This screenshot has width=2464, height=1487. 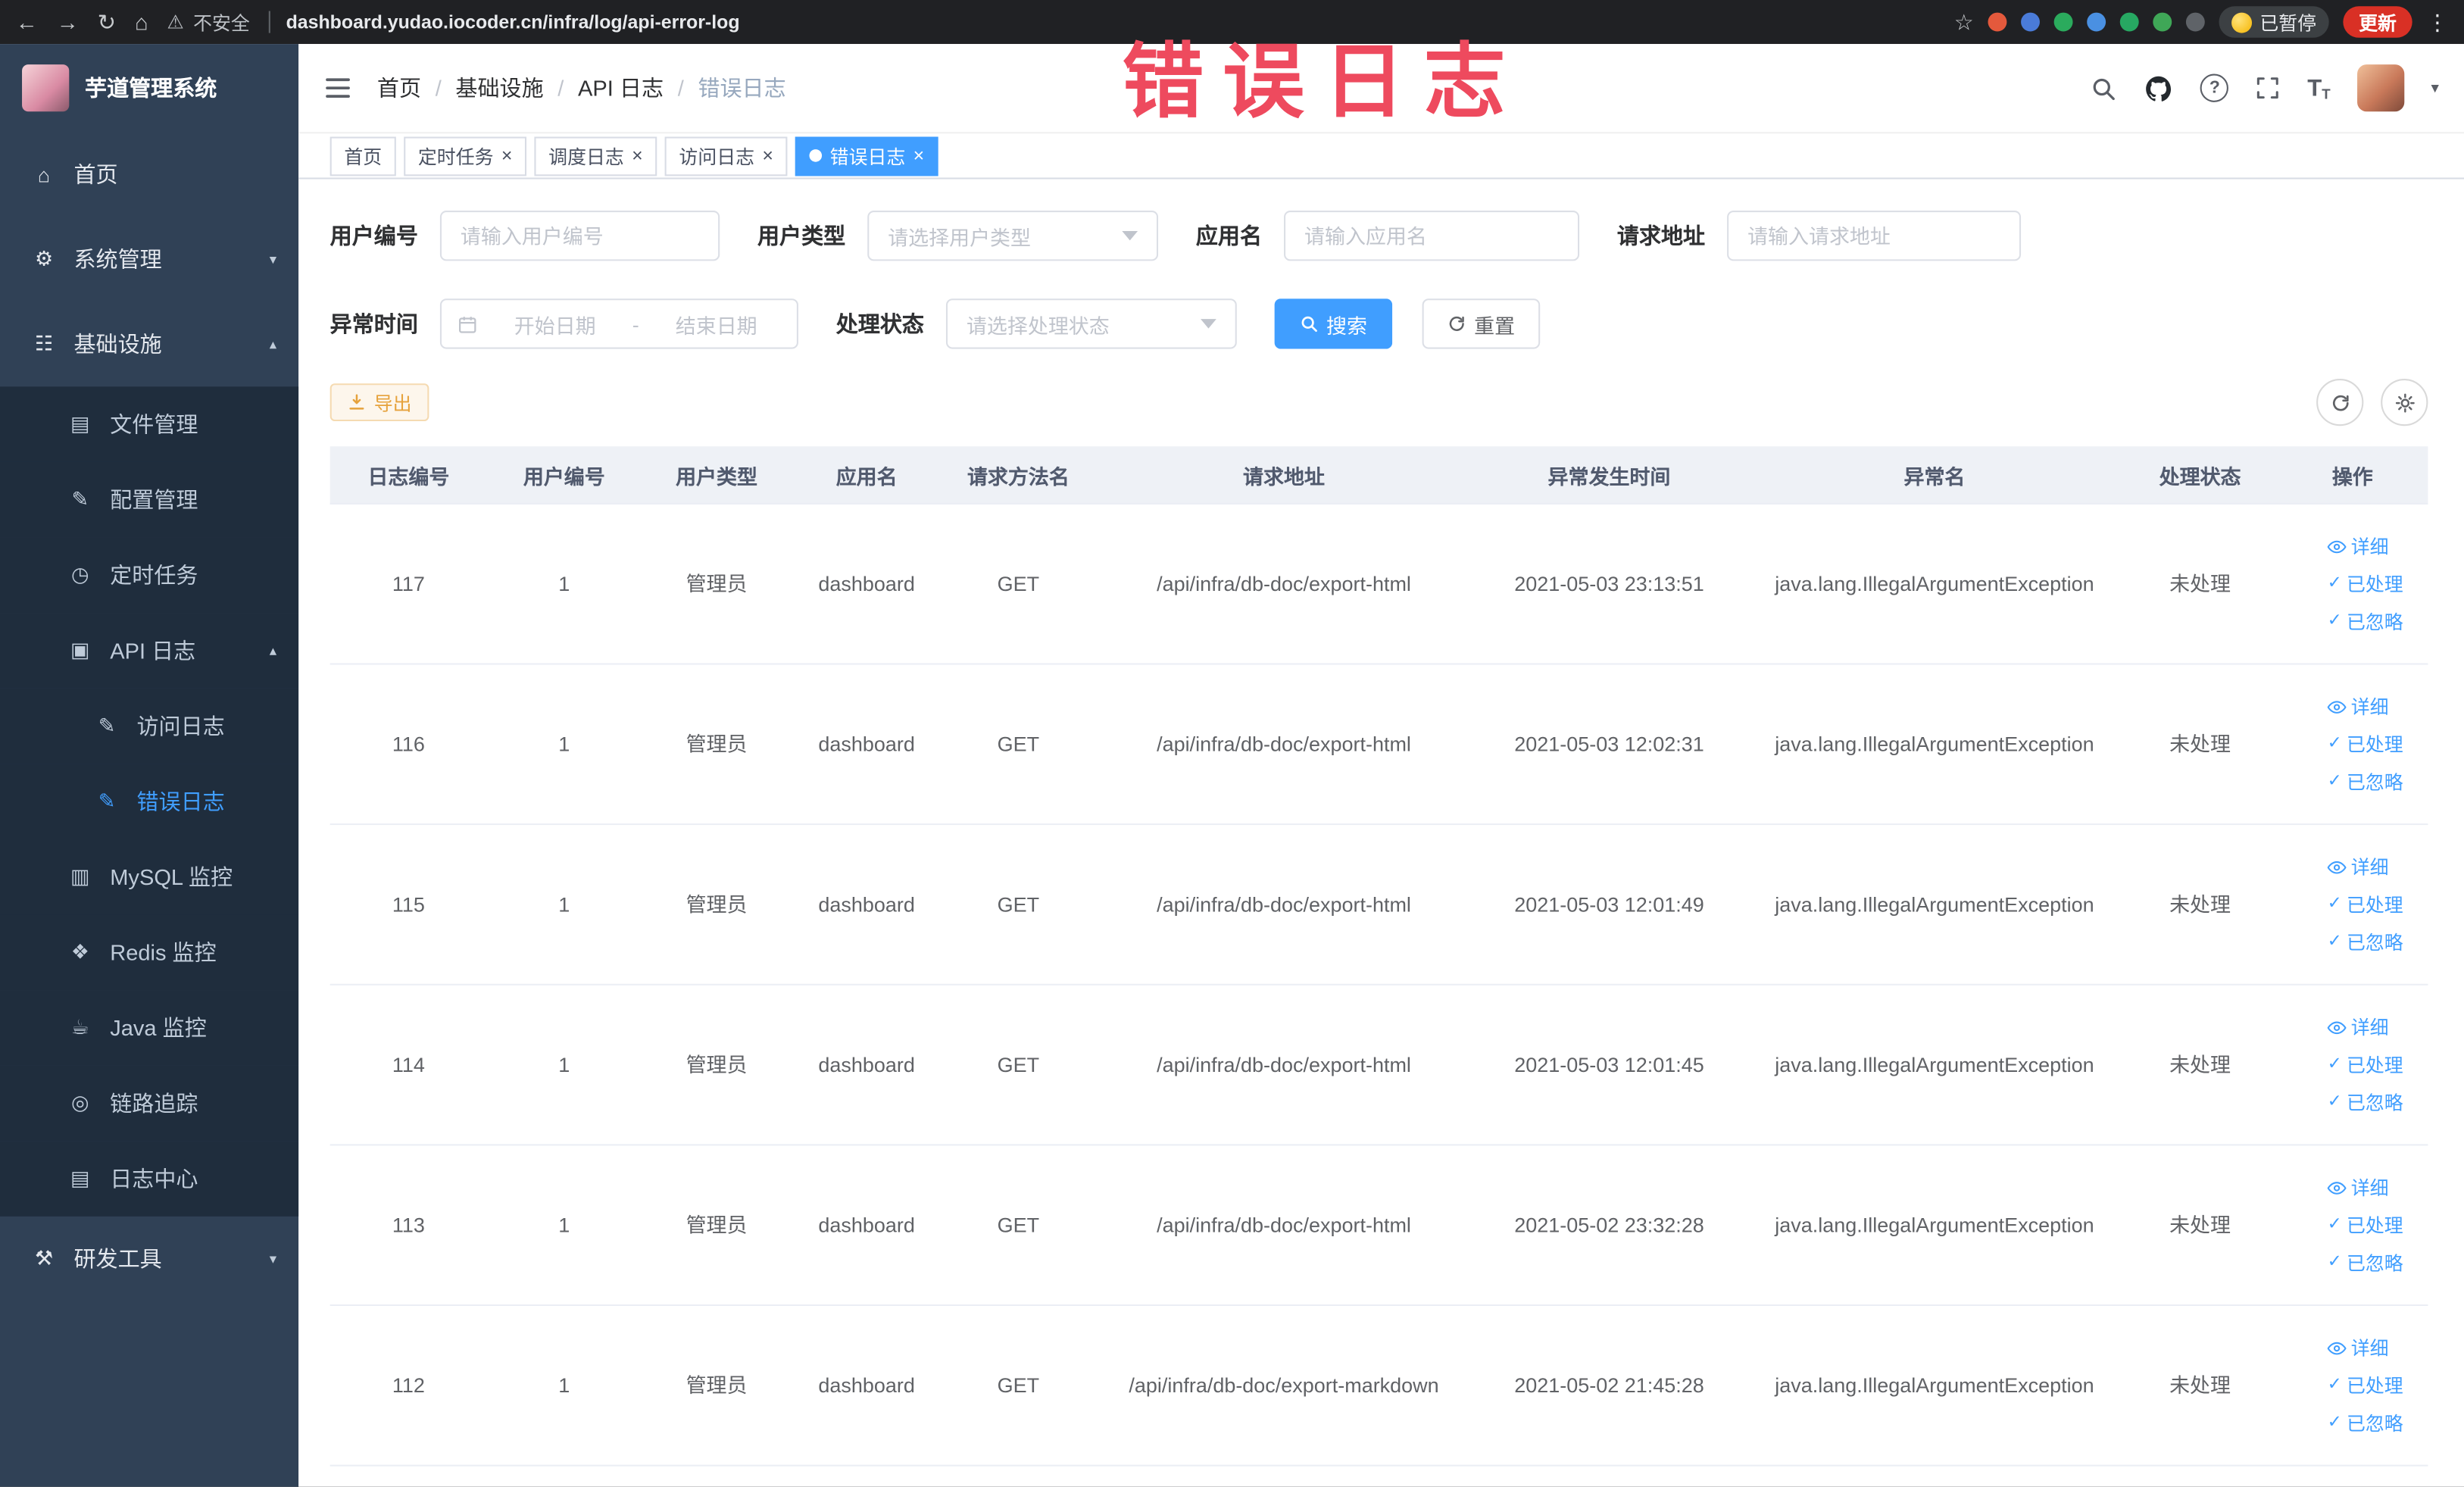 I want to click on breadcrumb-item-2: API 日志, so click(x=621, y=87).